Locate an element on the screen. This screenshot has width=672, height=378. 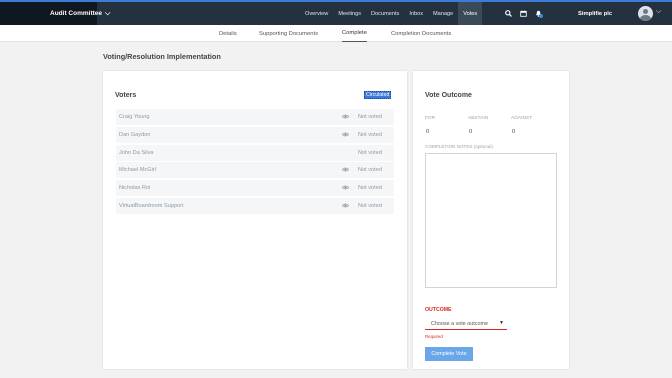
notification-badge is located at coordinates (540, 16).